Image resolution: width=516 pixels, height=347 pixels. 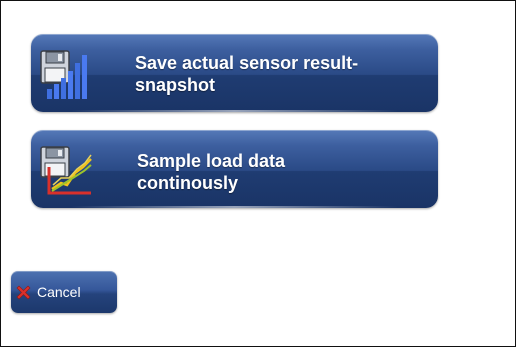 What do you see at coordinates (247, 74) in the screenshot?
I see `save-snapshot-label: Save actual sensor result- snapshot` at bounding box center [247, 74].